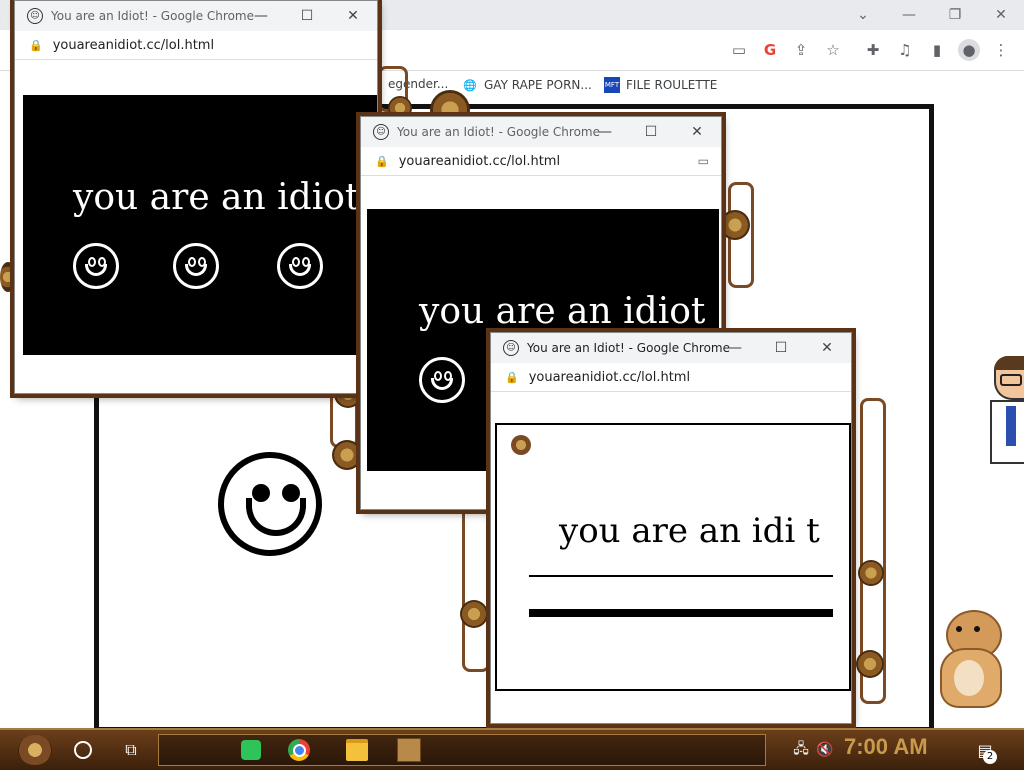 The image size is (1024, 770). What do you see at coordinates (969, 50) in the screenshot?
I see `profile-icon: ●` at bounding box center [969, 50].